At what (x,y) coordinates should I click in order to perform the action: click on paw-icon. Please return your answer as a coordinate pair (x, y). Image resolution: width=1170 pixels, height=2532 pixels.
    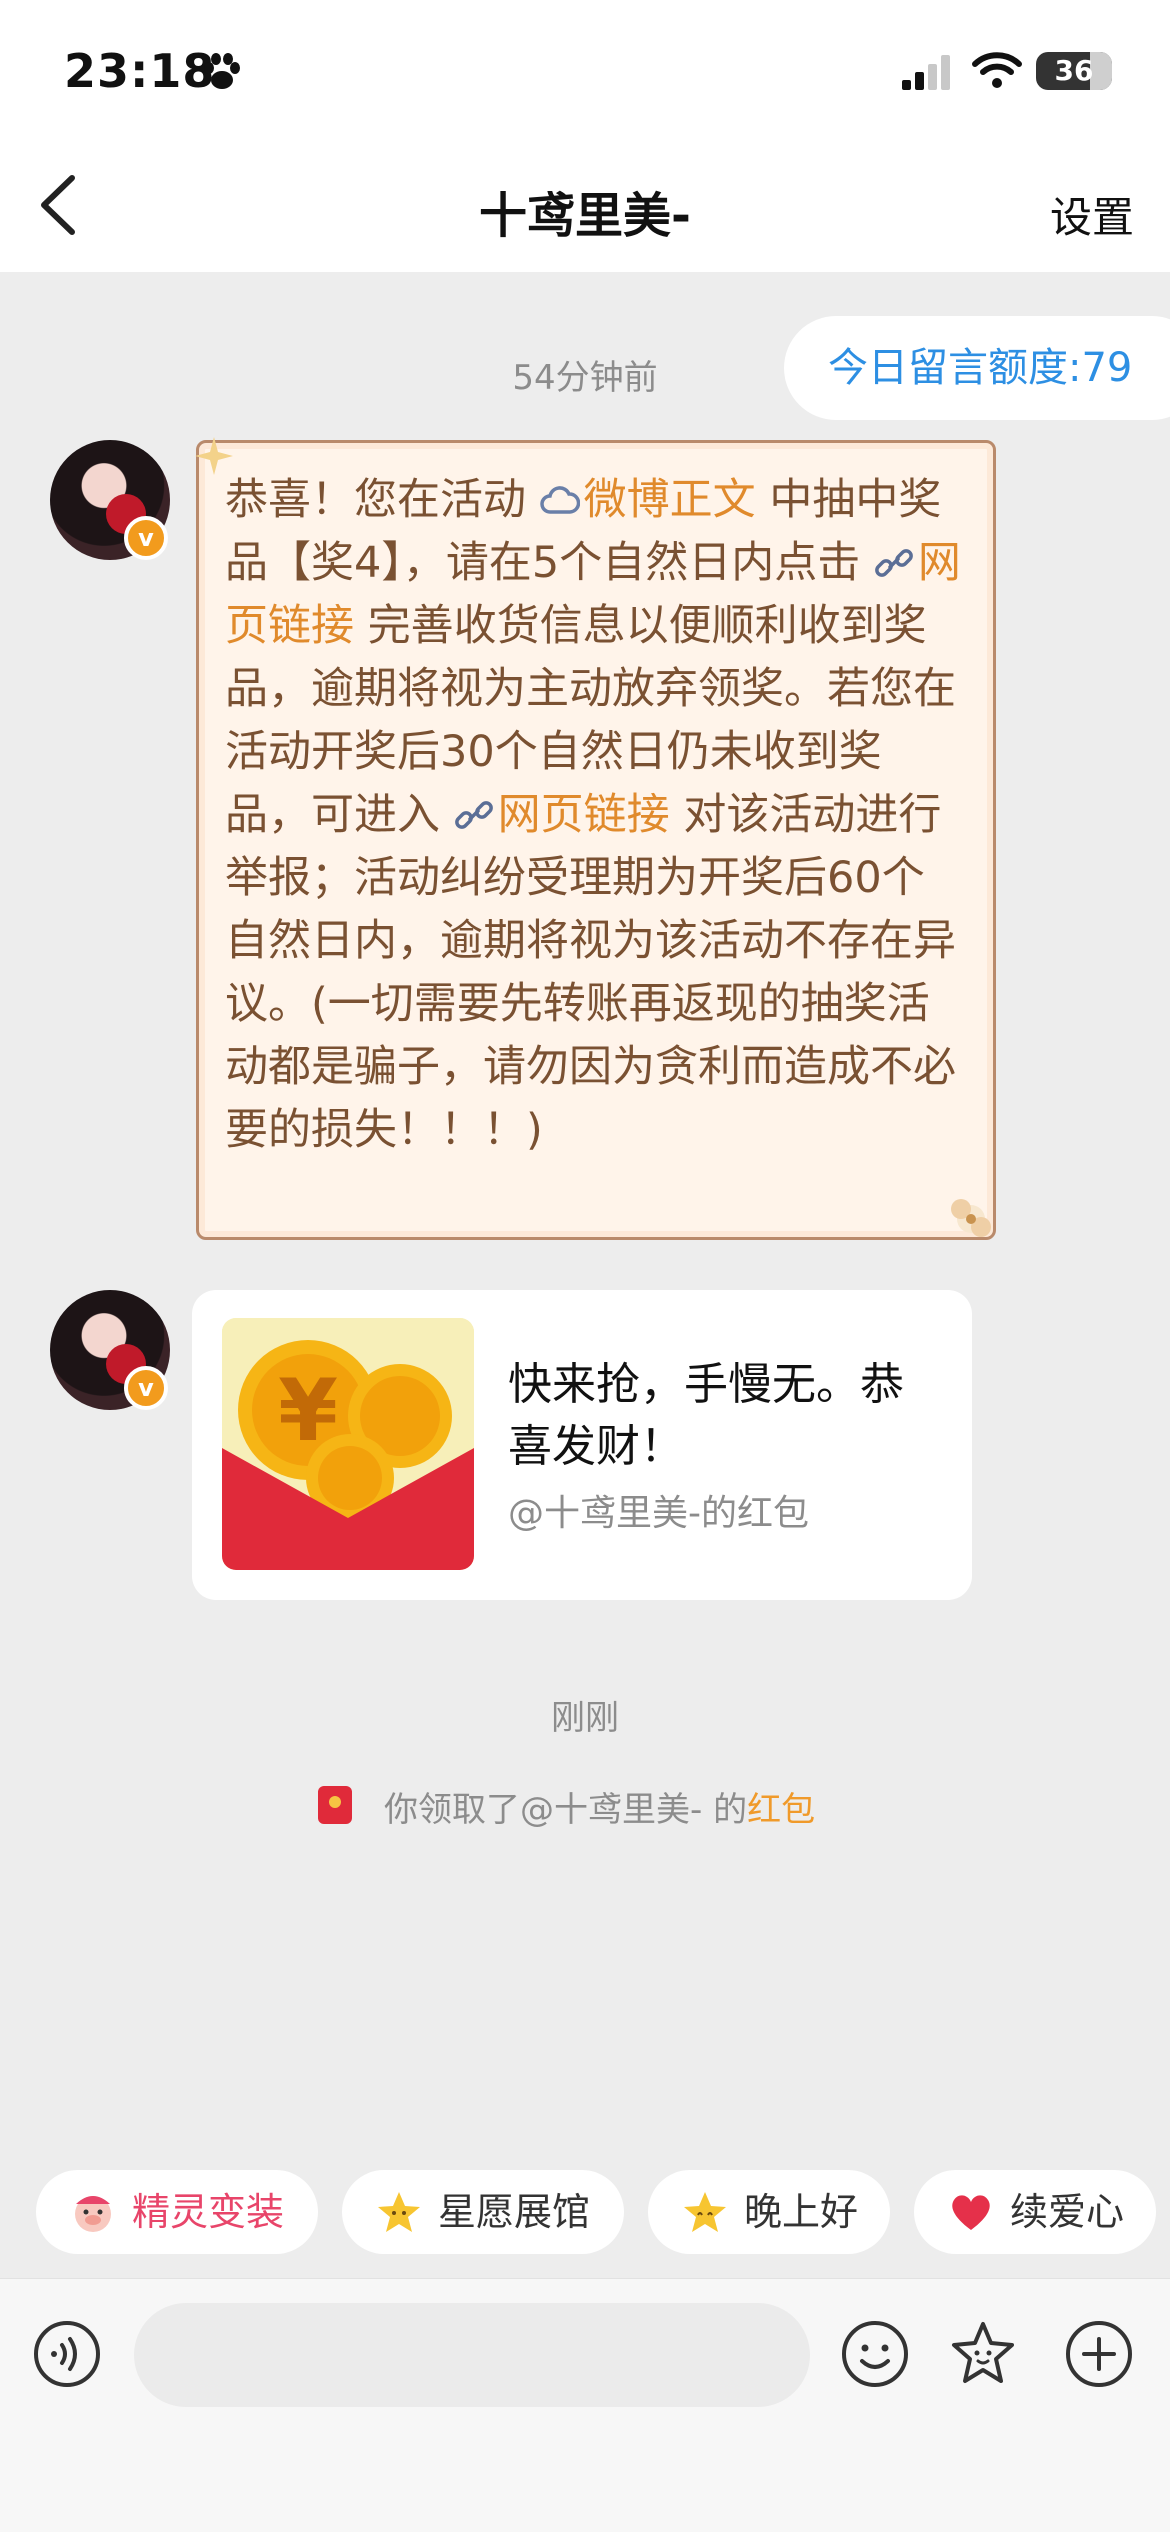
    Looking at the image, I should click on (222, 71).